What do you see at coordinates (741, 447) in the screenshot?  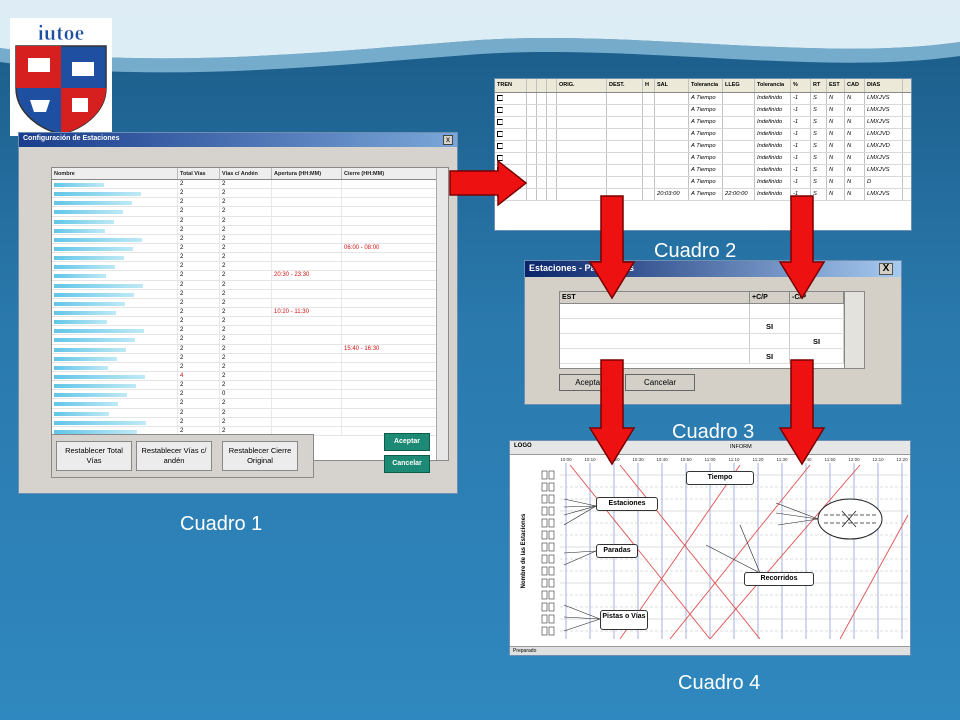 I see `inform-label: INFORM` at bounding box center [741, 447].